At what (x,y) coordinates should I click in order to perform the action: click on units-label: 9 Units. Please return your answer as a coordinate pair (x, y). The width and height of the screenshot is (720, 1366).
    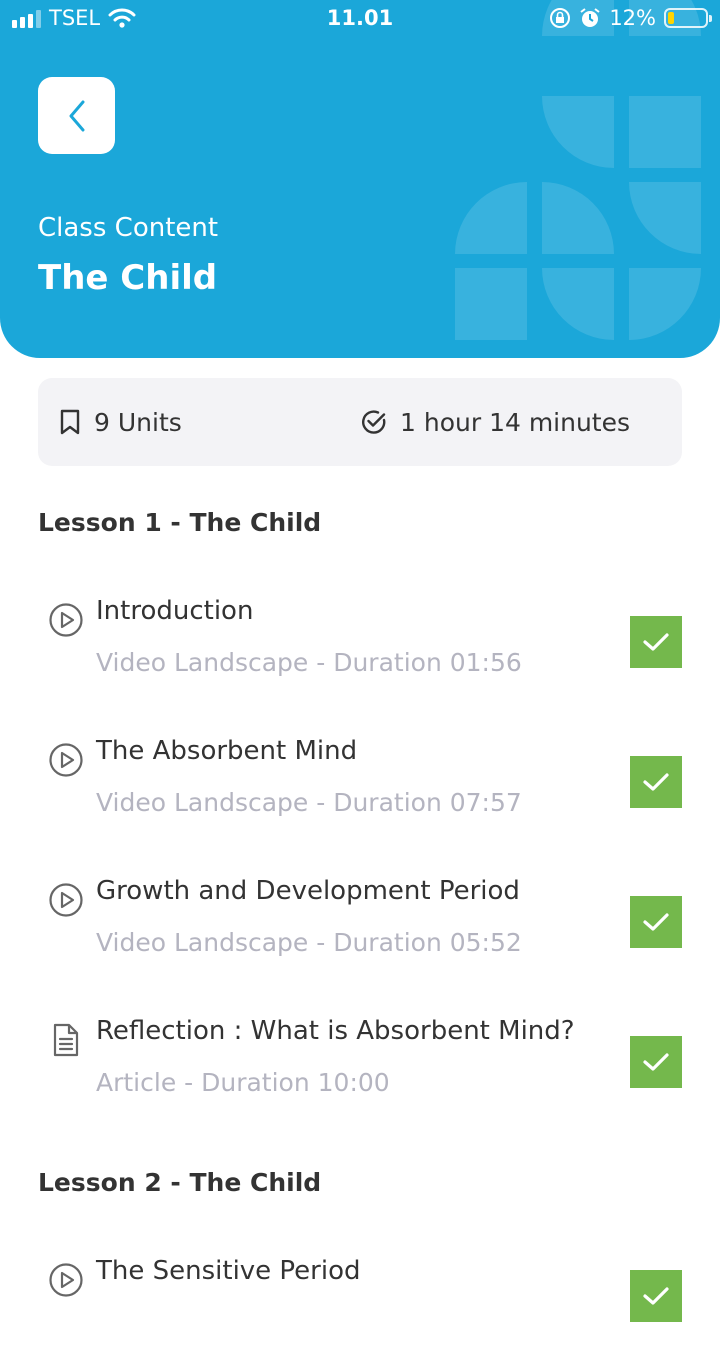
    Looking at the image, I should click on (138, 422).